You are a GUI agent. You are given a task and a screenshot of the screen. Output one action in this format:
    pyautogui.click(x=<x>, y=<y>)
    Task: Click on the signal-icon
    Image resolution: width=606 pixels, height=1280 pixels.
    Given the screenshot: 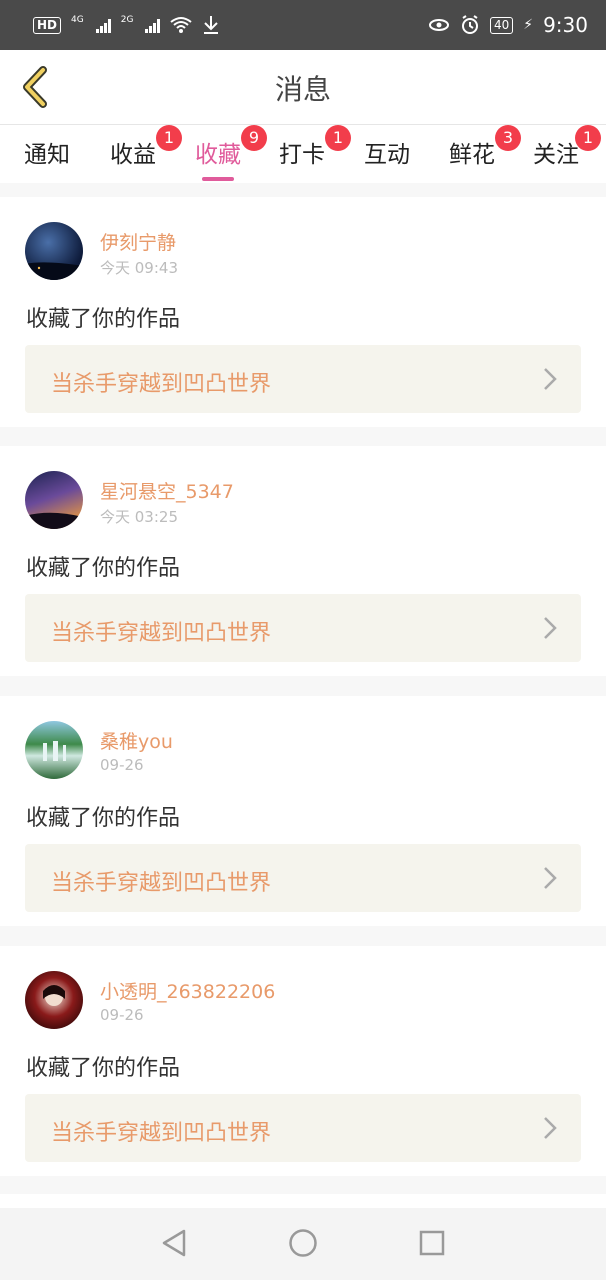 What is the action you would take?
    pyautogui.click(x=103, y=25)
    